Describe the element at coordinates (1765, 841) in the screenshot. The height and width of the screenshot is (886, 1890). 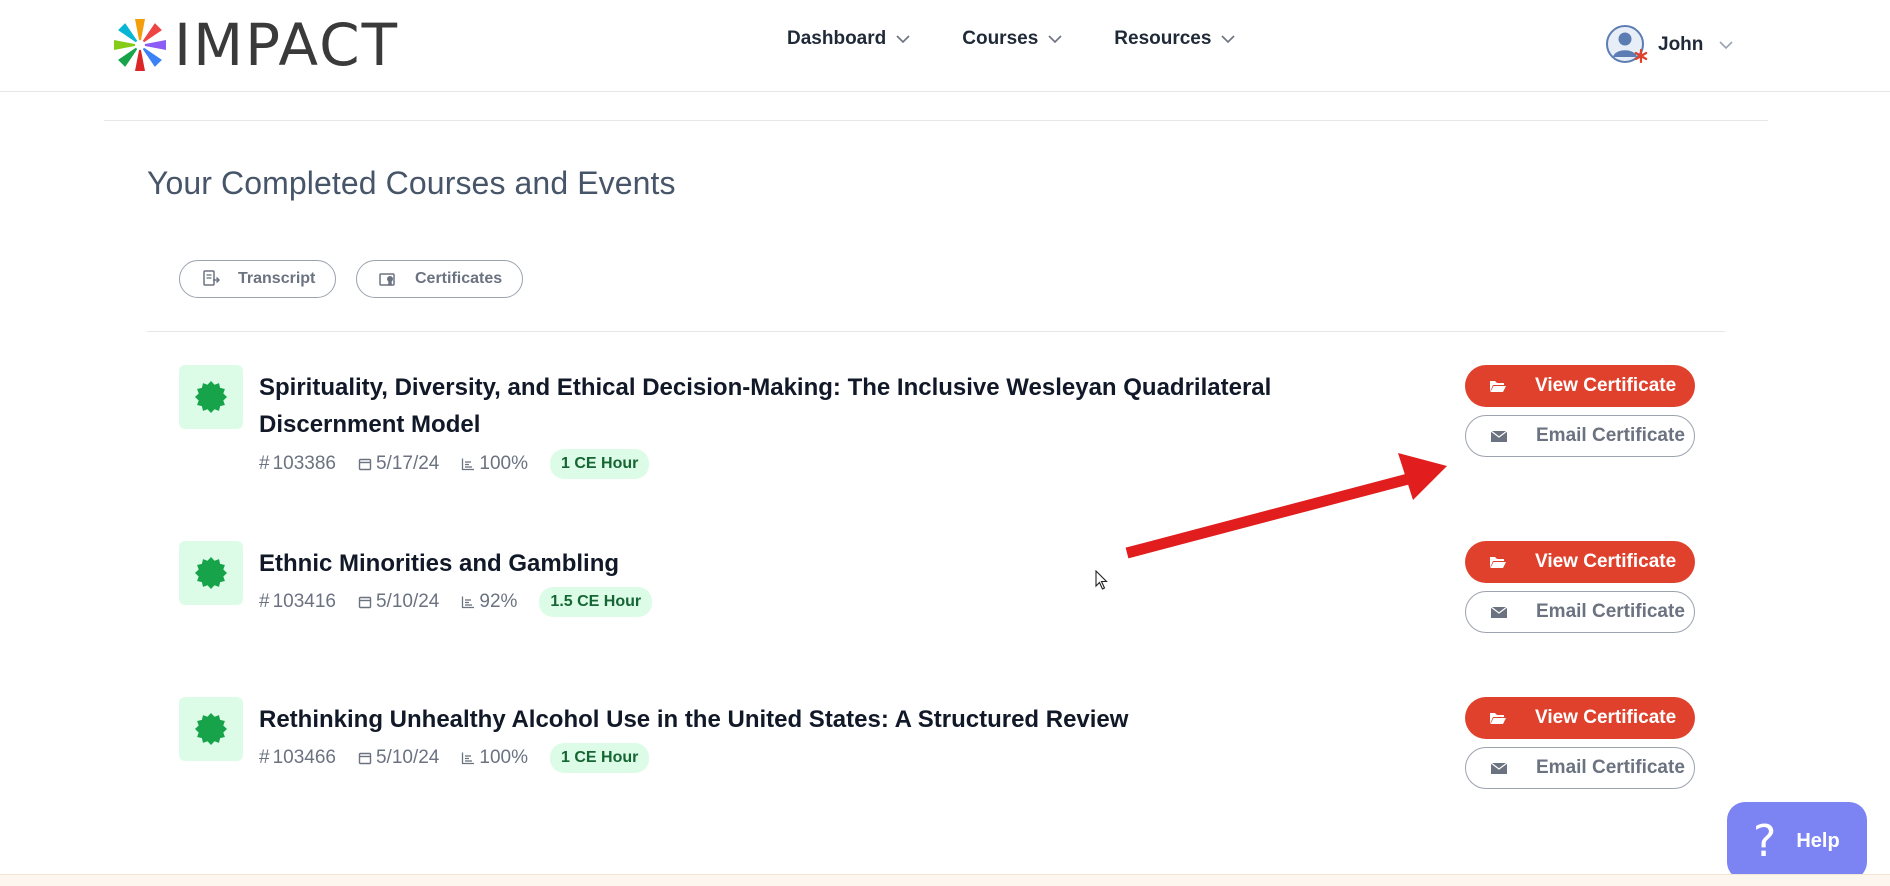
I see `question-mark-icon: ?` at that location.